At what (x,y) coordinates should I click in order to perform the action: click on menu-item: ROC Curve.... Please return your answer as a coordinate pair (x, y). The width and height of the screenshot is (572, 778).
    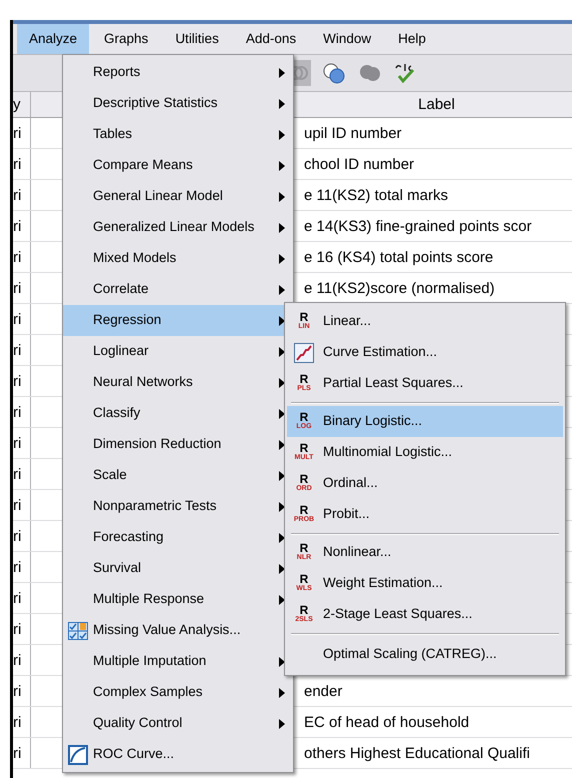
    Looking at the image, I should click on (178, 754).